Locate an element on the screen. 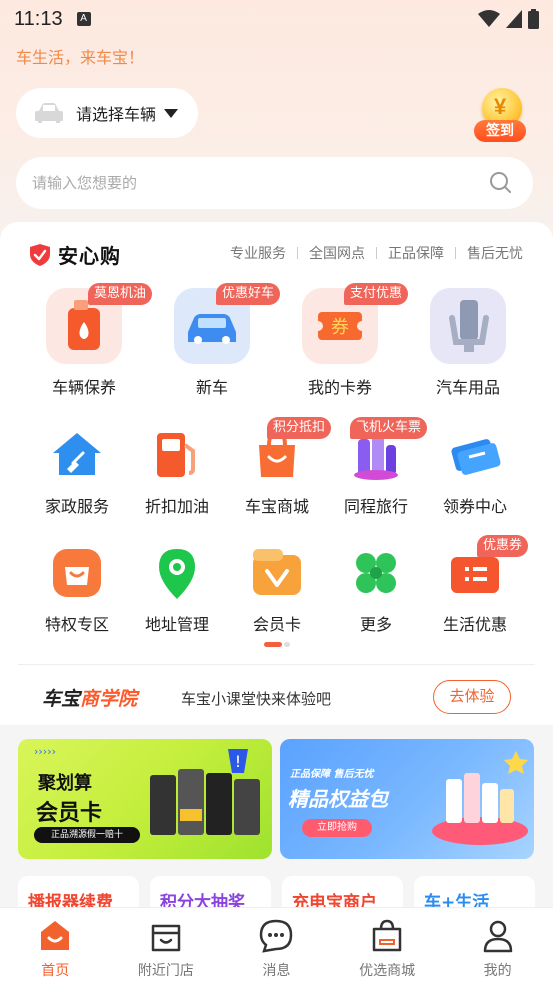 Image resolution: width=553 pixels, height=984 pixels. sign-in-label: 签到 is located at coordinates (500, 131).